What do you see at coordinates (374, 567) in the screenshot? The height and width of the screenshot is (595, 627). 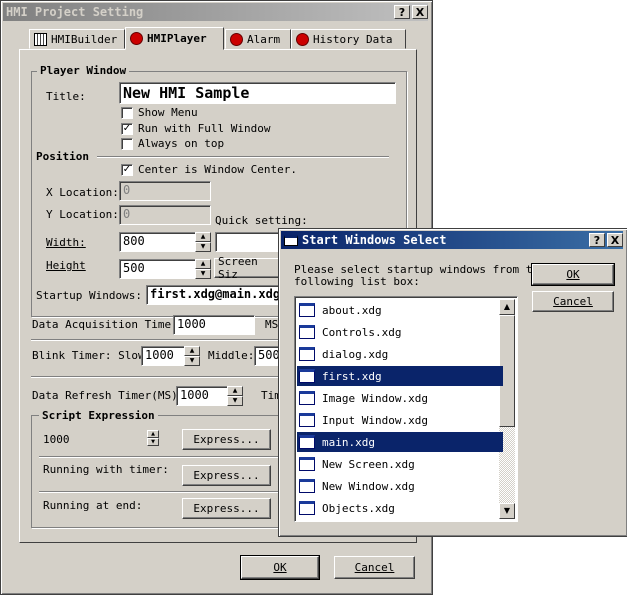 I see `cancel-button: Cancel` at bounding box center [374, 567].